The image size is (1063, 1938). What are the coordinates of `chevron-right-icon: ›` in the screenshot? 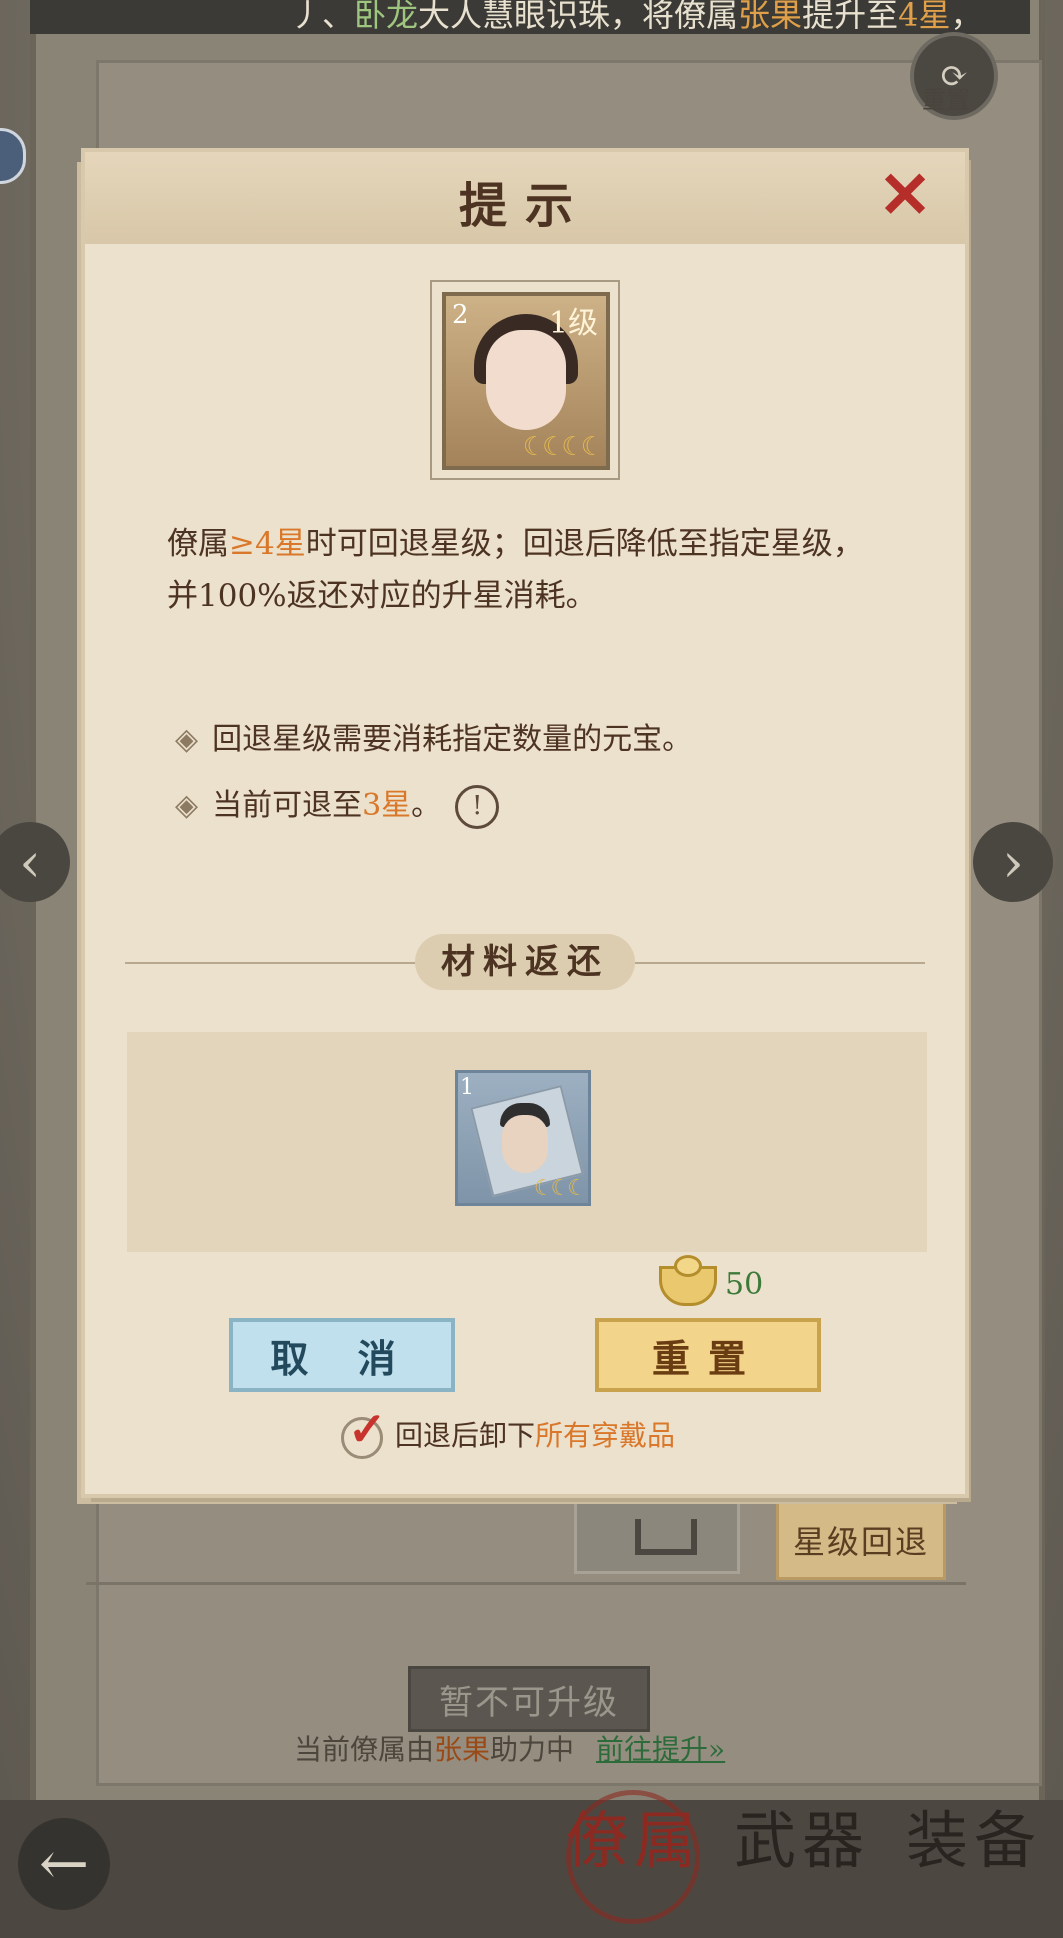 It's located at (1013, 862).